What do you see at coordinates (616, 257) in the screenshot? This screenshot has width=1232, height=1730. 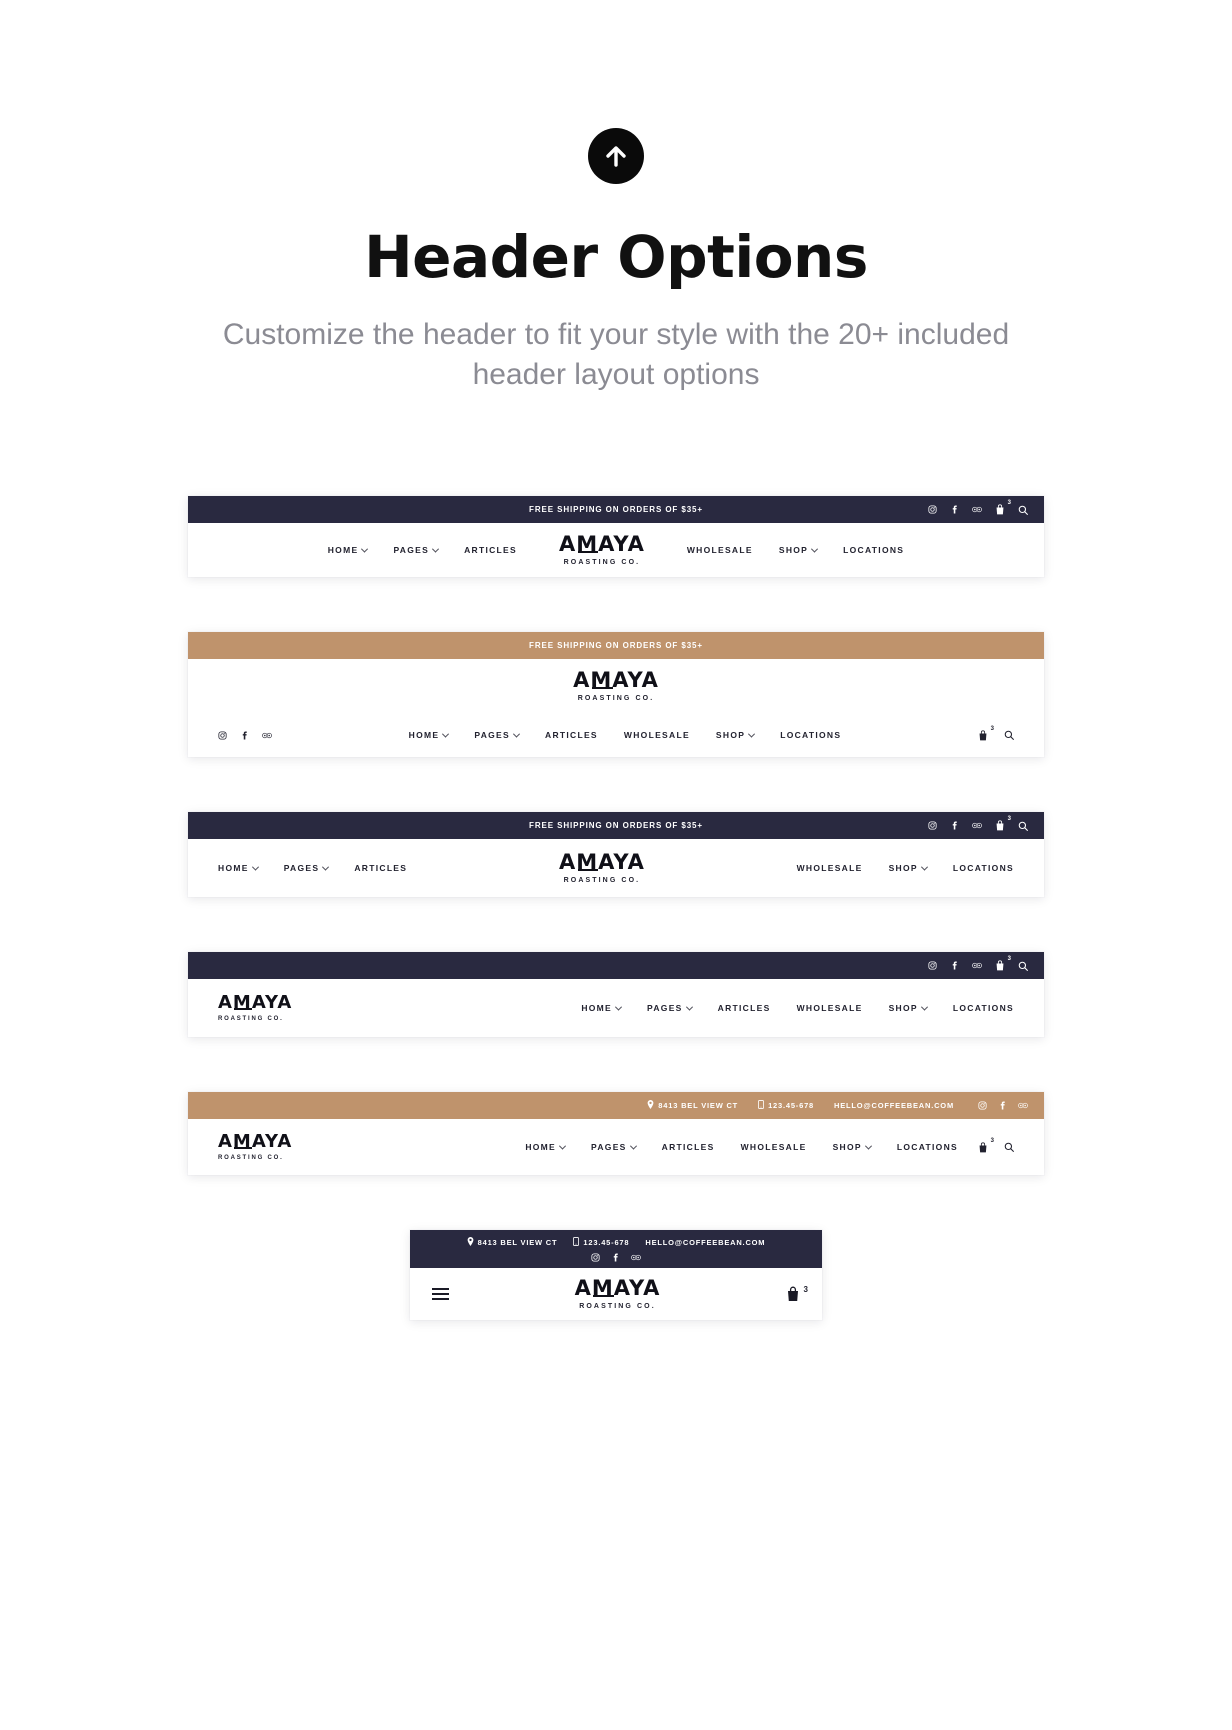 I see `page-title: Header Options` at bounding box center [616, 257].